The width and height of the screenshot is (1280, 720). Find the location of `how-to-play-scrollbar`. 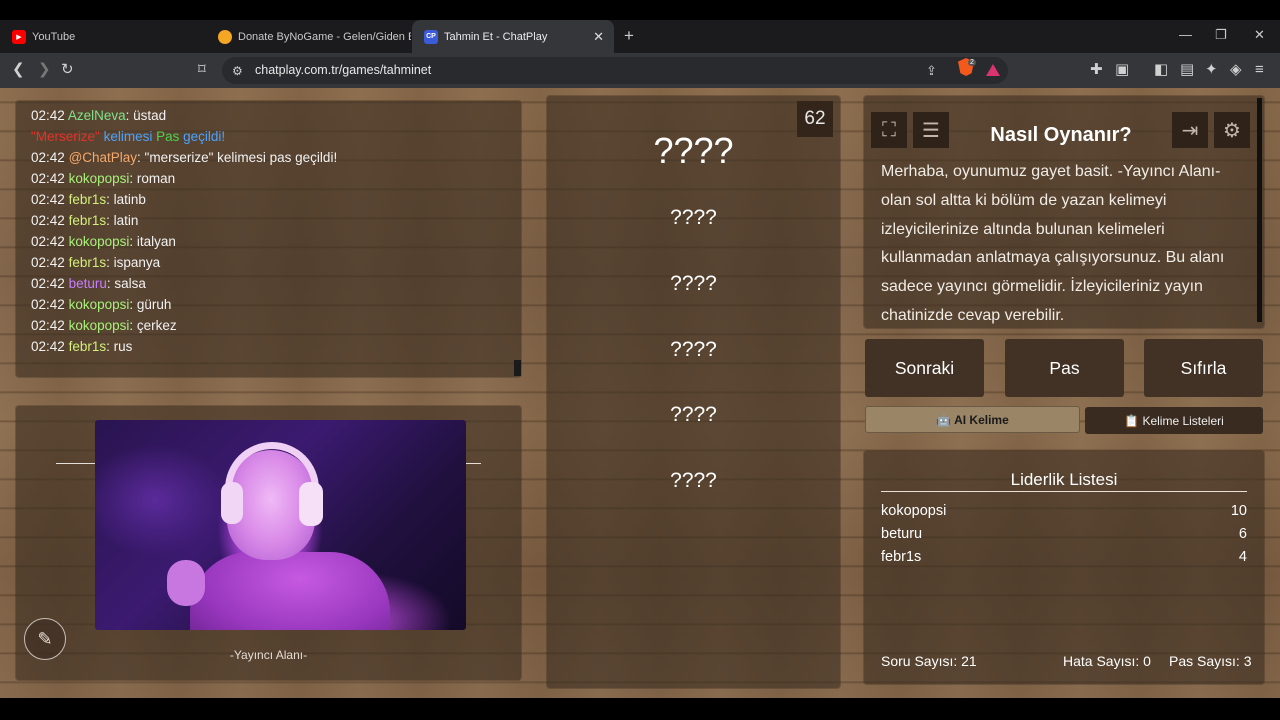

how-to-play-scrollbar is located at coordinates (1259, 210).